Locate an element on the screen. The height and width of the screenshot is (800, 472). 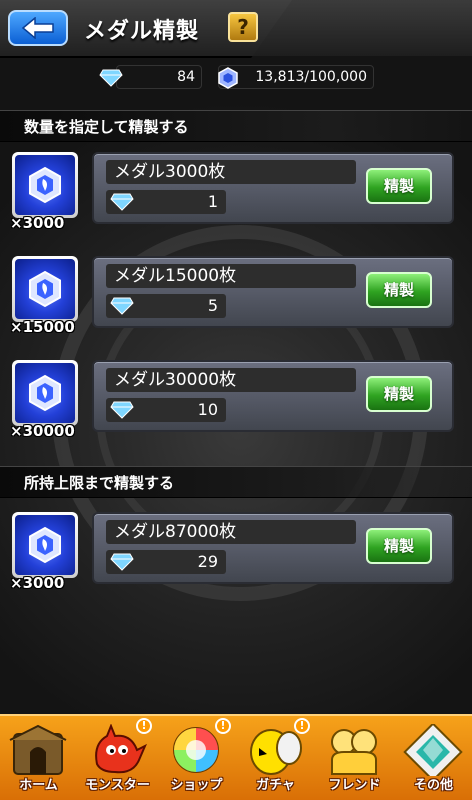
medal-balance: 13,813/100,000 is located at coordinates (296, 77).